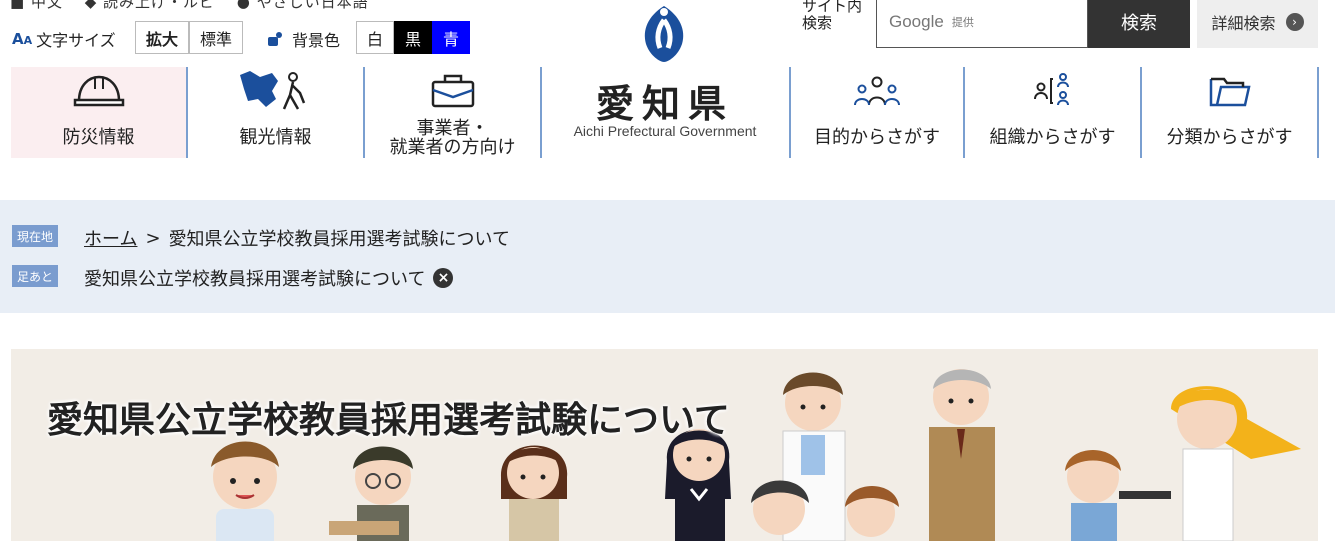 The width and height of the screenshot is (1335, 541). Describe the element at coordinates (22, 39) in the screenshot. I see `font-size-icon: AA` at that location.